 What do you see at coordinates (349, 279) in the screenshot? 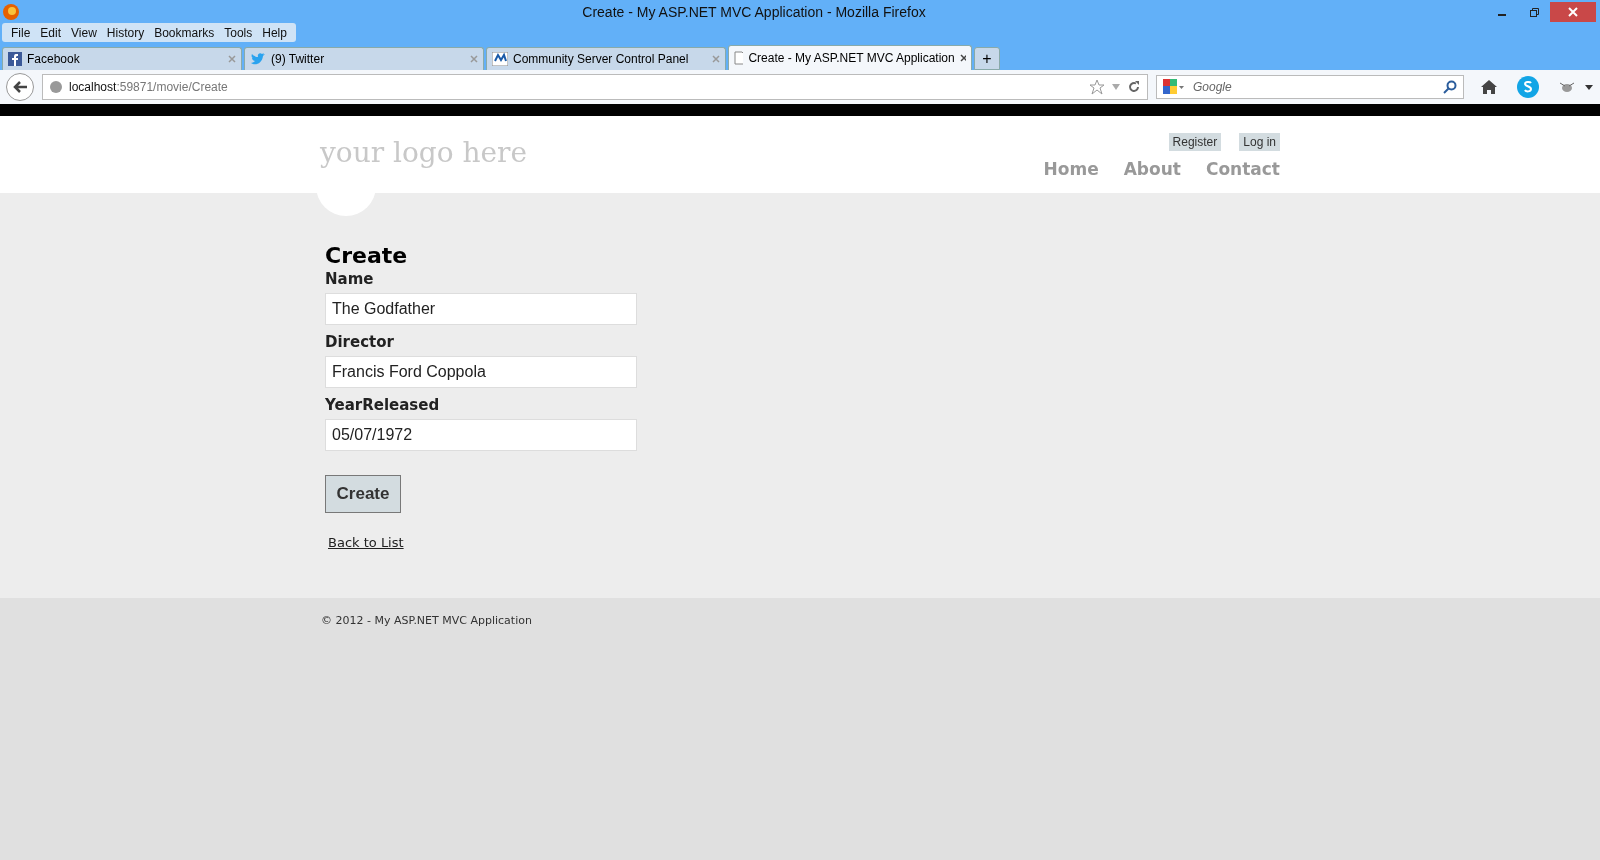
I see `field-label: Name` at bounding box center [349, 279].